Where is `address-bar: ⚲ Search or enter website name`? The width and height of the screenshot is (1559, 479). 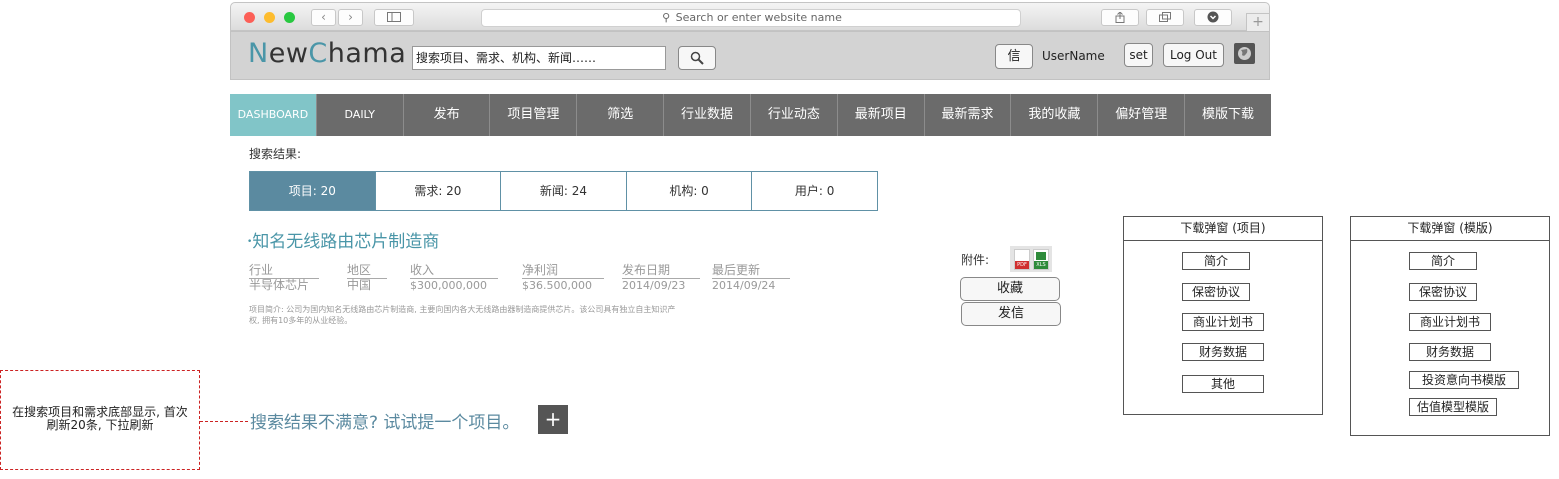 address-bar: ⚲ Search or enter website name is located at coordinates (751, 18).